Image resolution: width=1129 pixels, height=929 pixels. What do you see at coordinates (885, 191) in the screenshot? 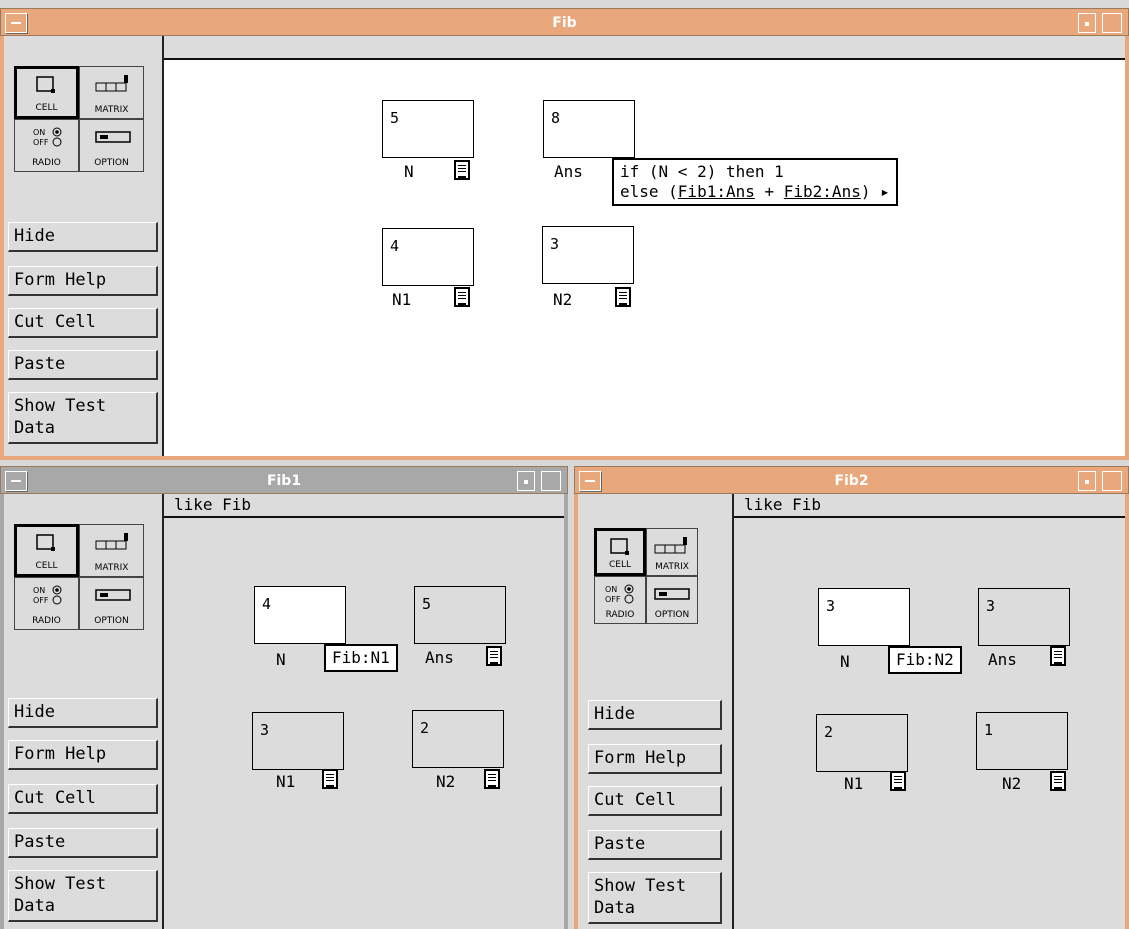
I see `arrow-right-icon: ▸` at bounding box center [885, 191].